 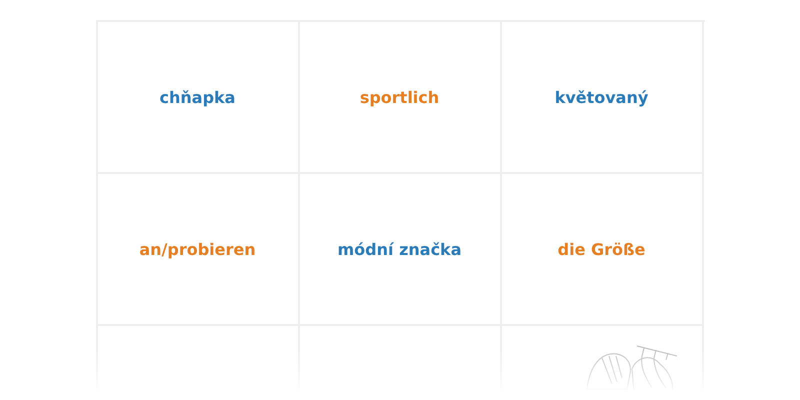 What do you see at coordinates (197, 249) in the screenshot?
I see `vocabulary-word: an/probieren` at bounding box center [197, 249].